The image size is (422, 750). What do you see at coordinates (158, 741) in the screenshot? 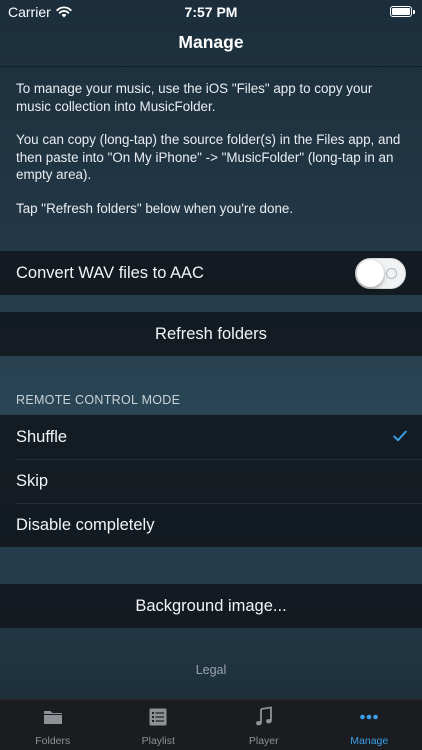
I see `tab-label: Playlist` at bounding box center [158, 741].